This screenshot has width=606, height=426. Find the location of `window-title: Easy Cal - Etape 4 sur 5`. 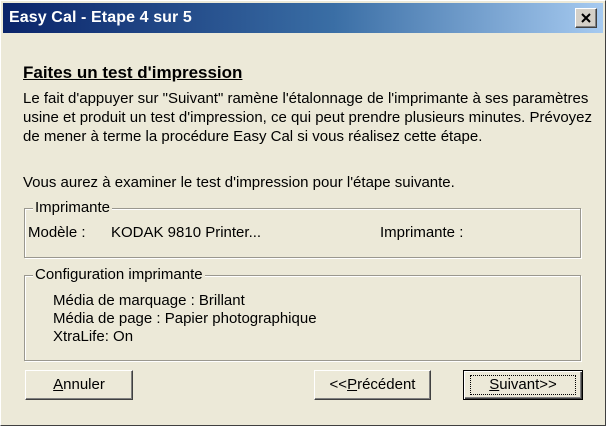

window-title: Easy Cal - Etape 4 sur 5 is located at coordinates (100, 17).